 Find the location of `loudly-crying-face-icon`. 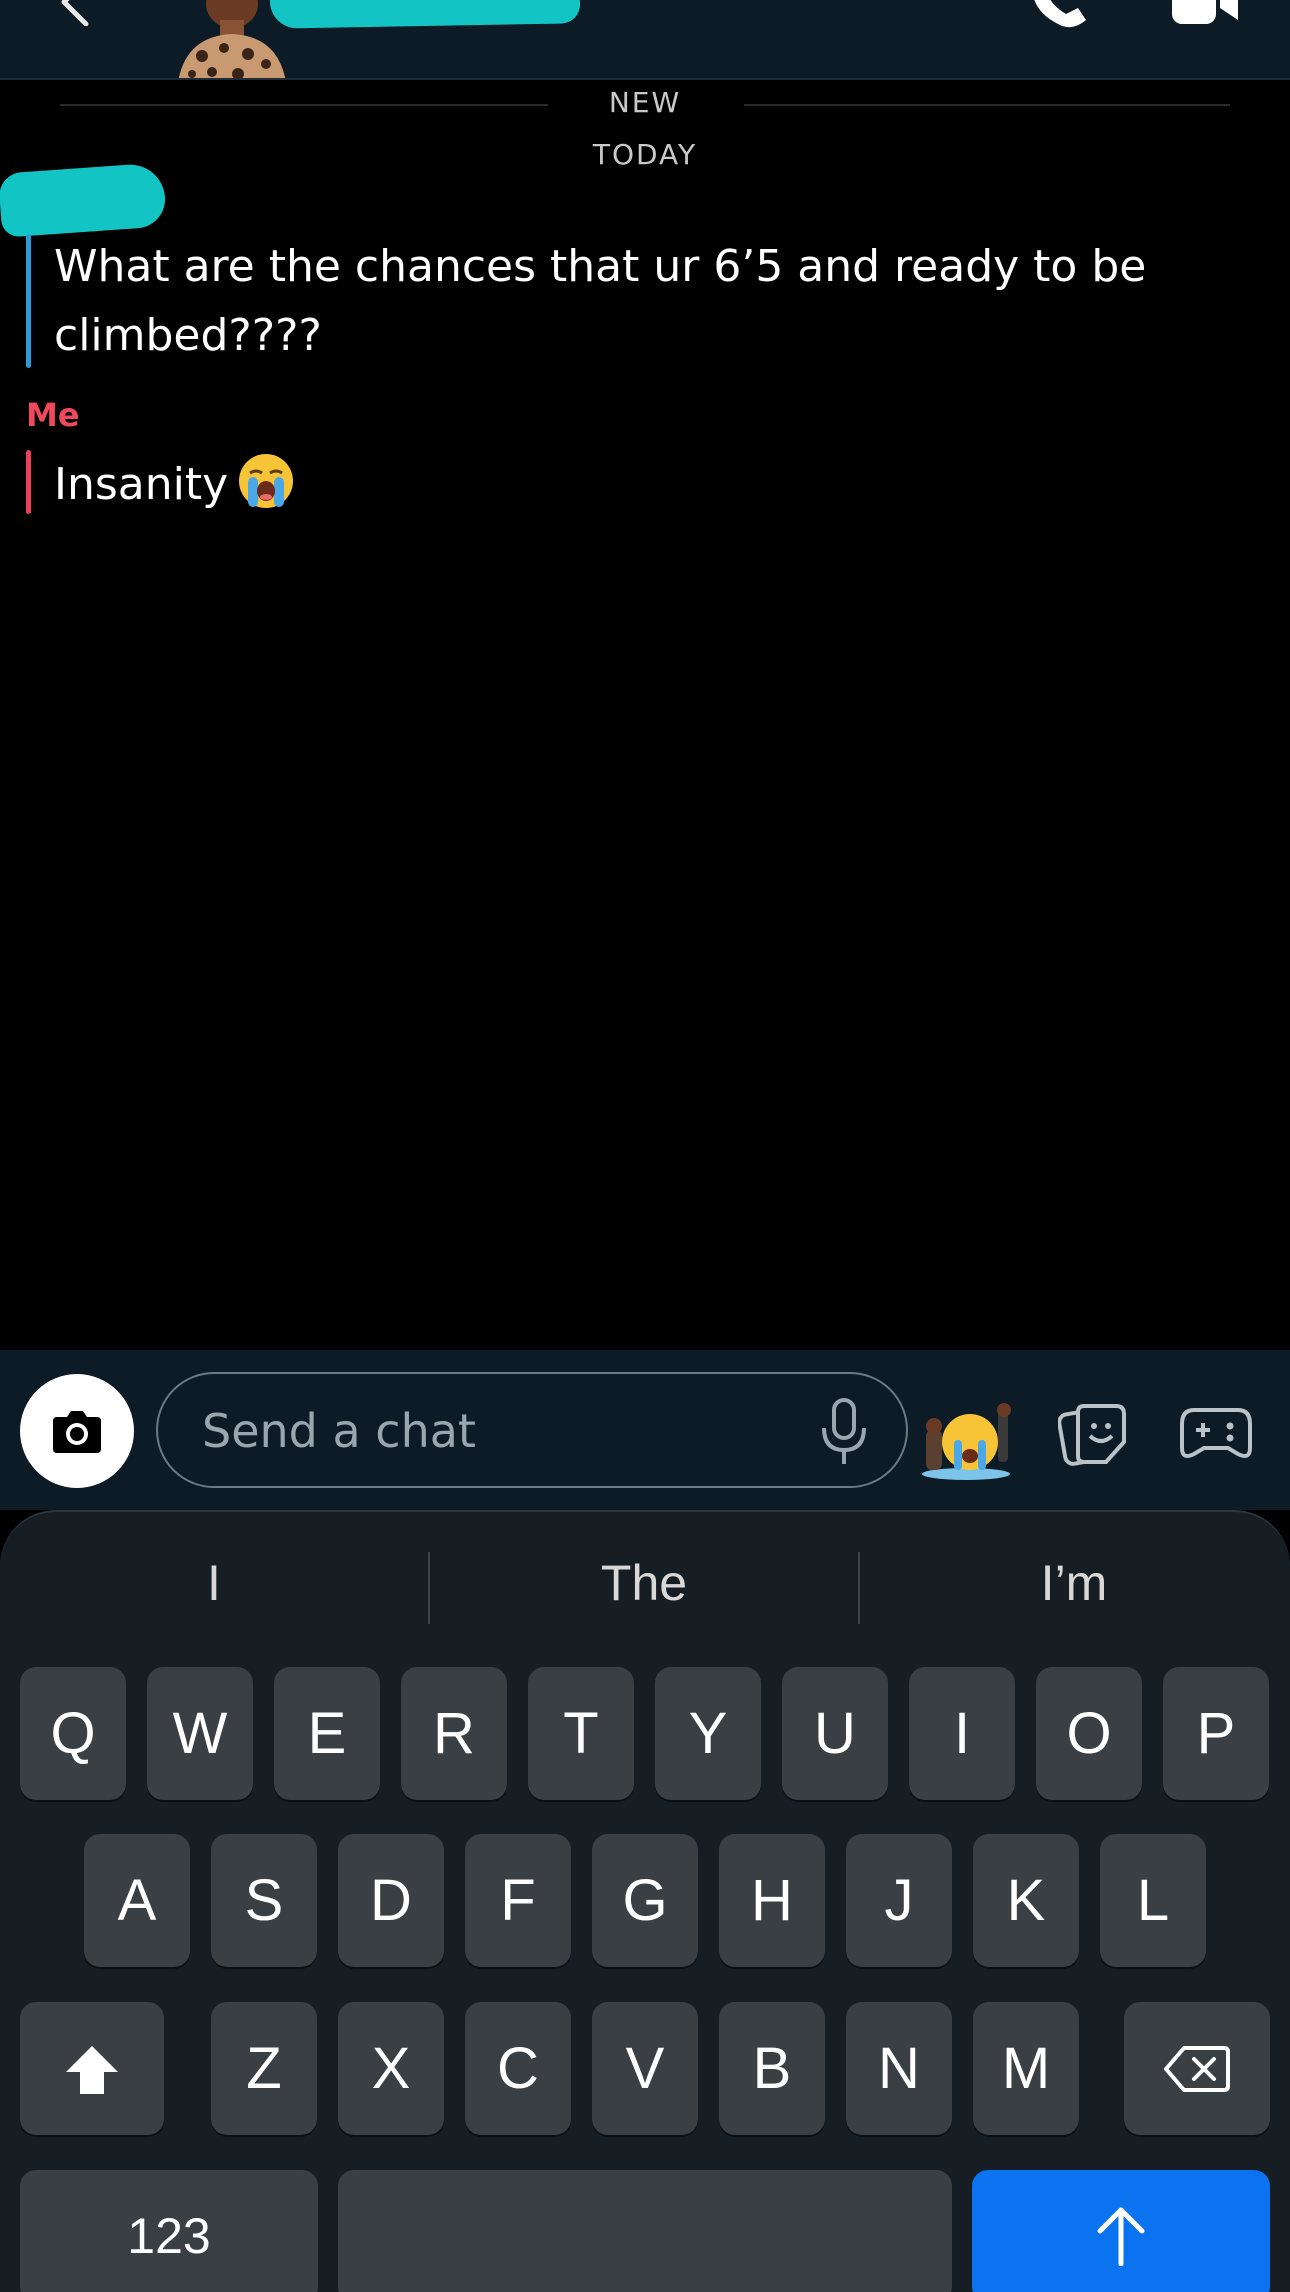

loudly-crying-face-icon is located at coordinates (266, 481).